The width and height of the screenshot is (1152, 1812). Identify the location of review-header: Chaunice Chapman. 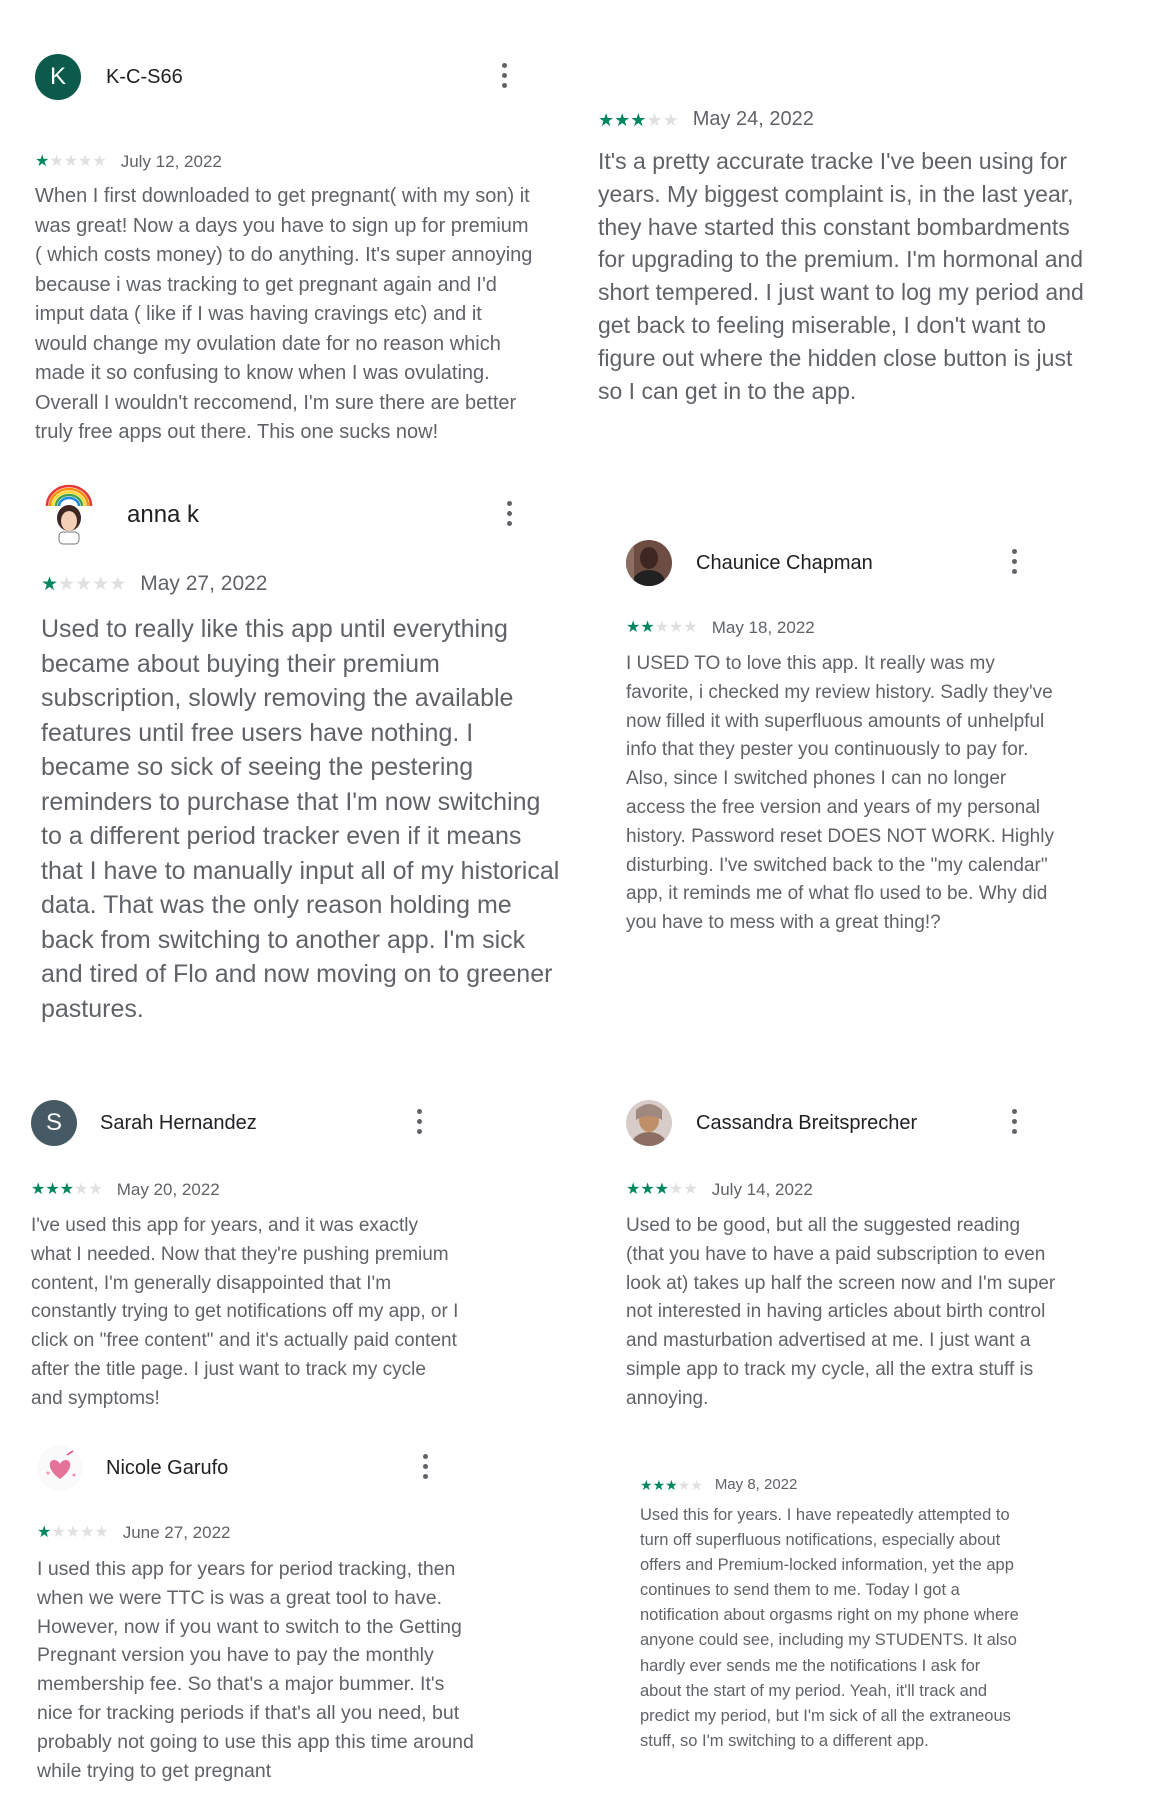
(861, 565).